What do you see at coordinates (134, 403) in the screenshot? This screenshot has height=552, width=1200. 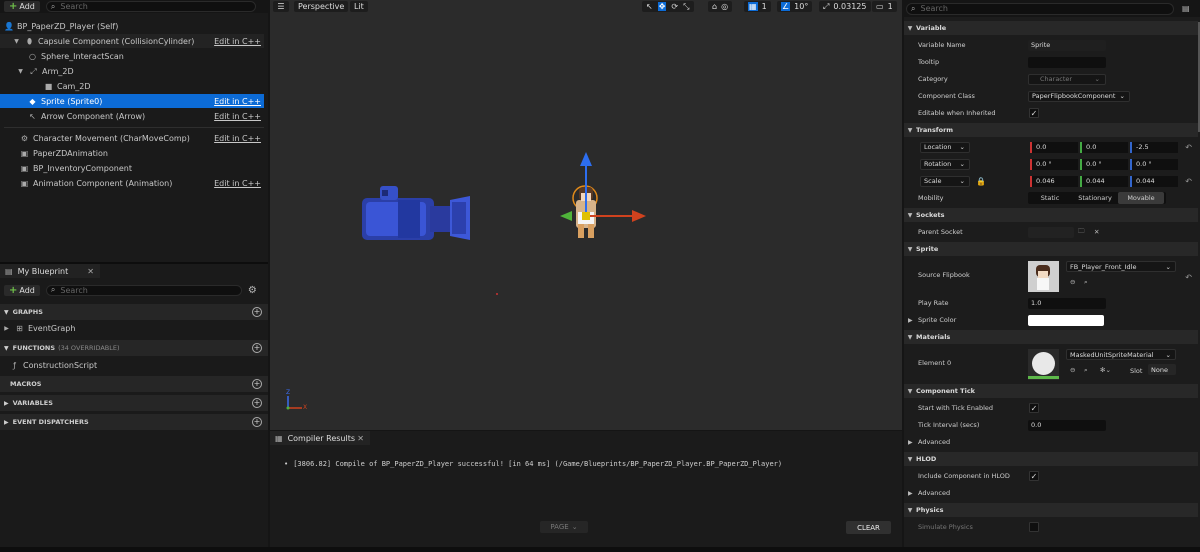 I see `section-variables: ▶ VARIABLES +` at bounding box center [134, 403].